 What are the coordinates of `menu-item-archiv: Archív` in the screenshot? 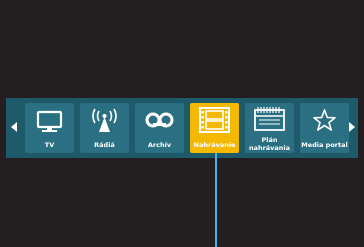 It's located at (159, 128).